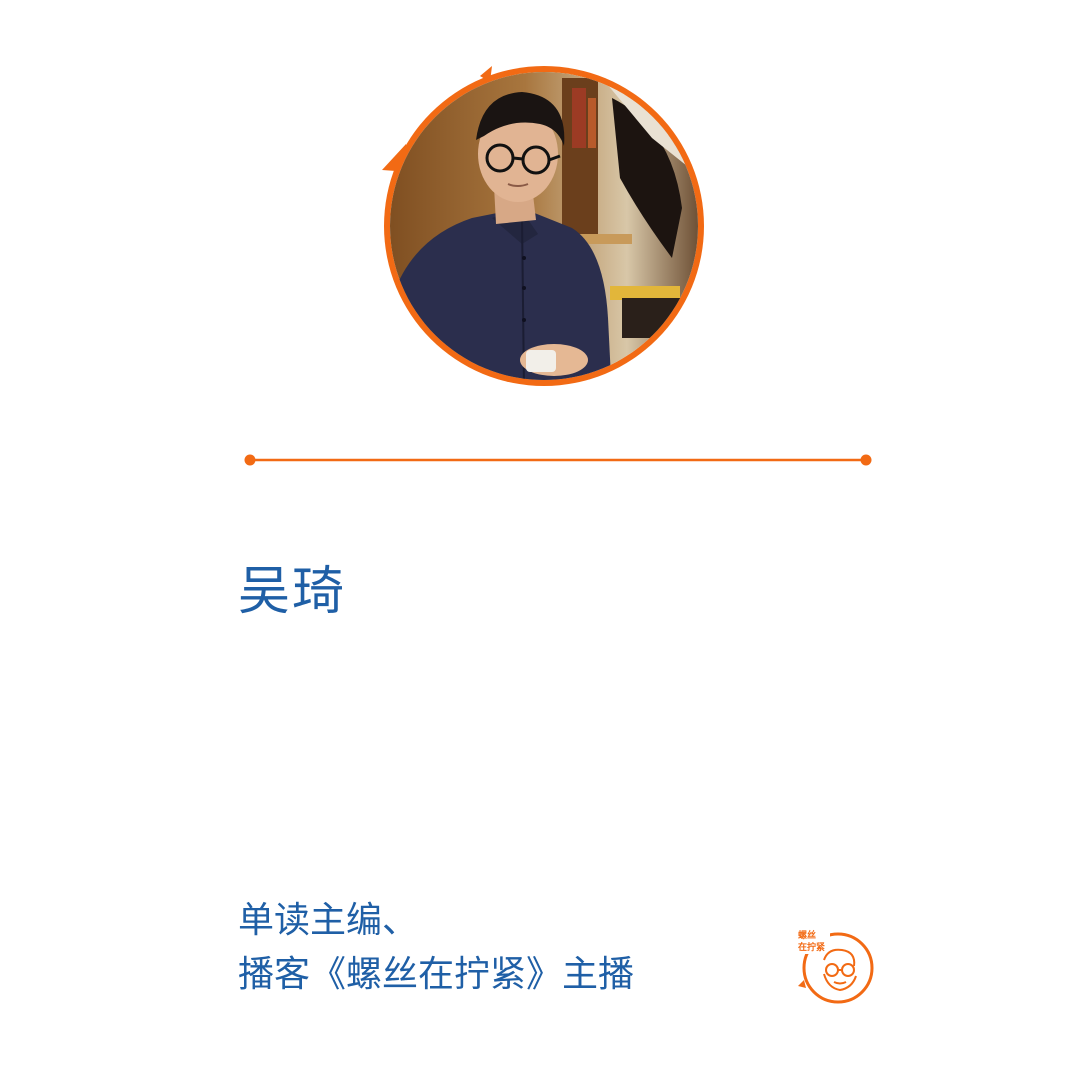  Describe the element at coordinates (558, 460) in the screenshot. I see `divider-line` at that location.